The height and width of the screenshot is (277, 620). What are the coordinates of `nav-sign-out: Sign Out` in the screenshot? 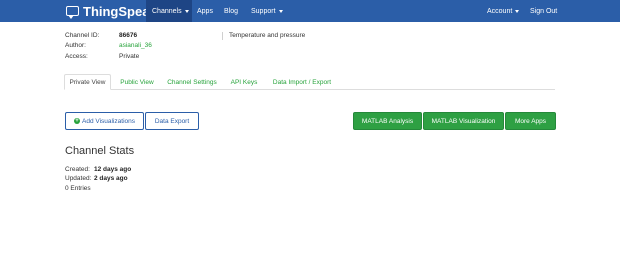 It's located at (543, 11).